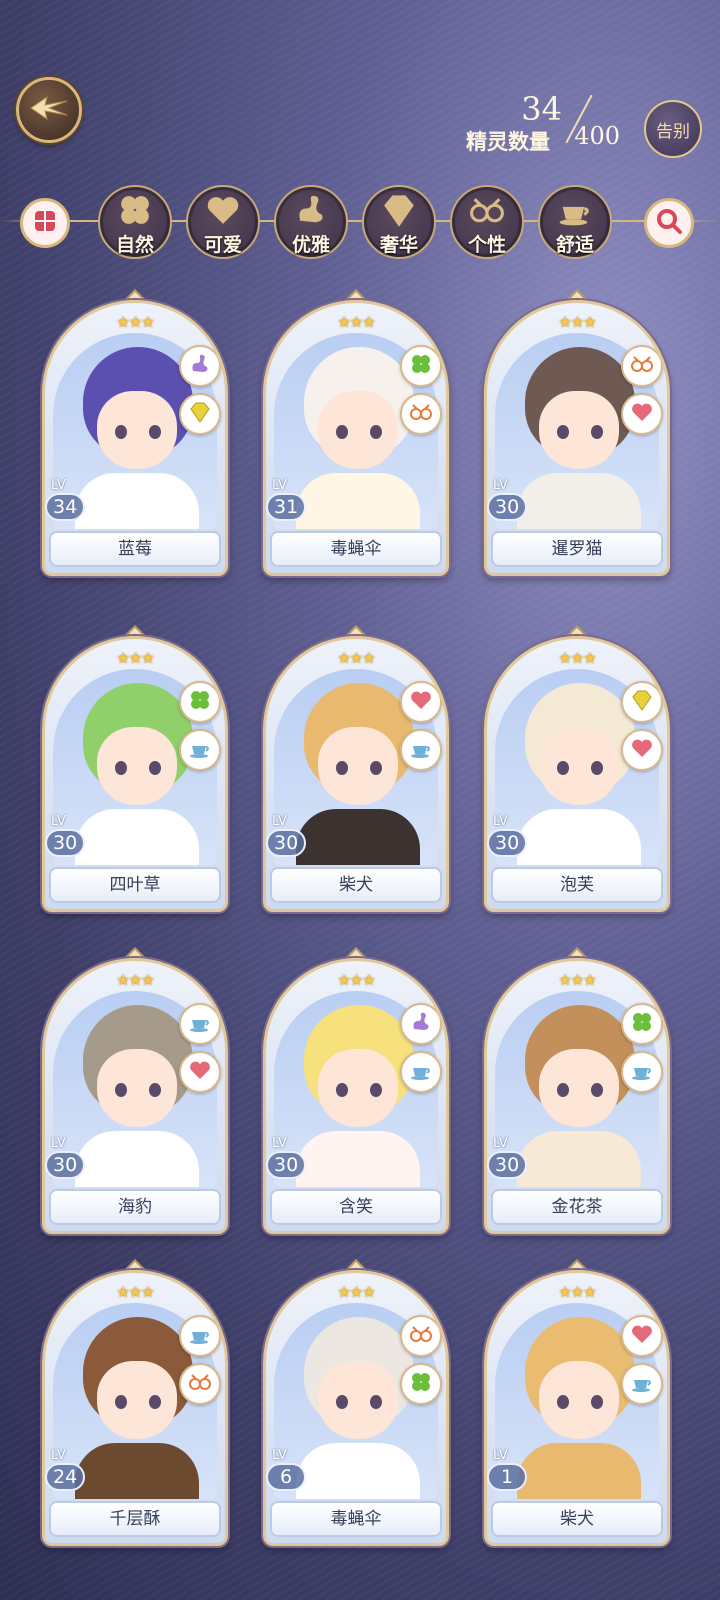 The height and width of the screenshot is (1600, 720). What do you see at coordinates (135, 549) in the screenshot?
I see `spirit-name: 蓝莓` at bounding box center [135, 549].